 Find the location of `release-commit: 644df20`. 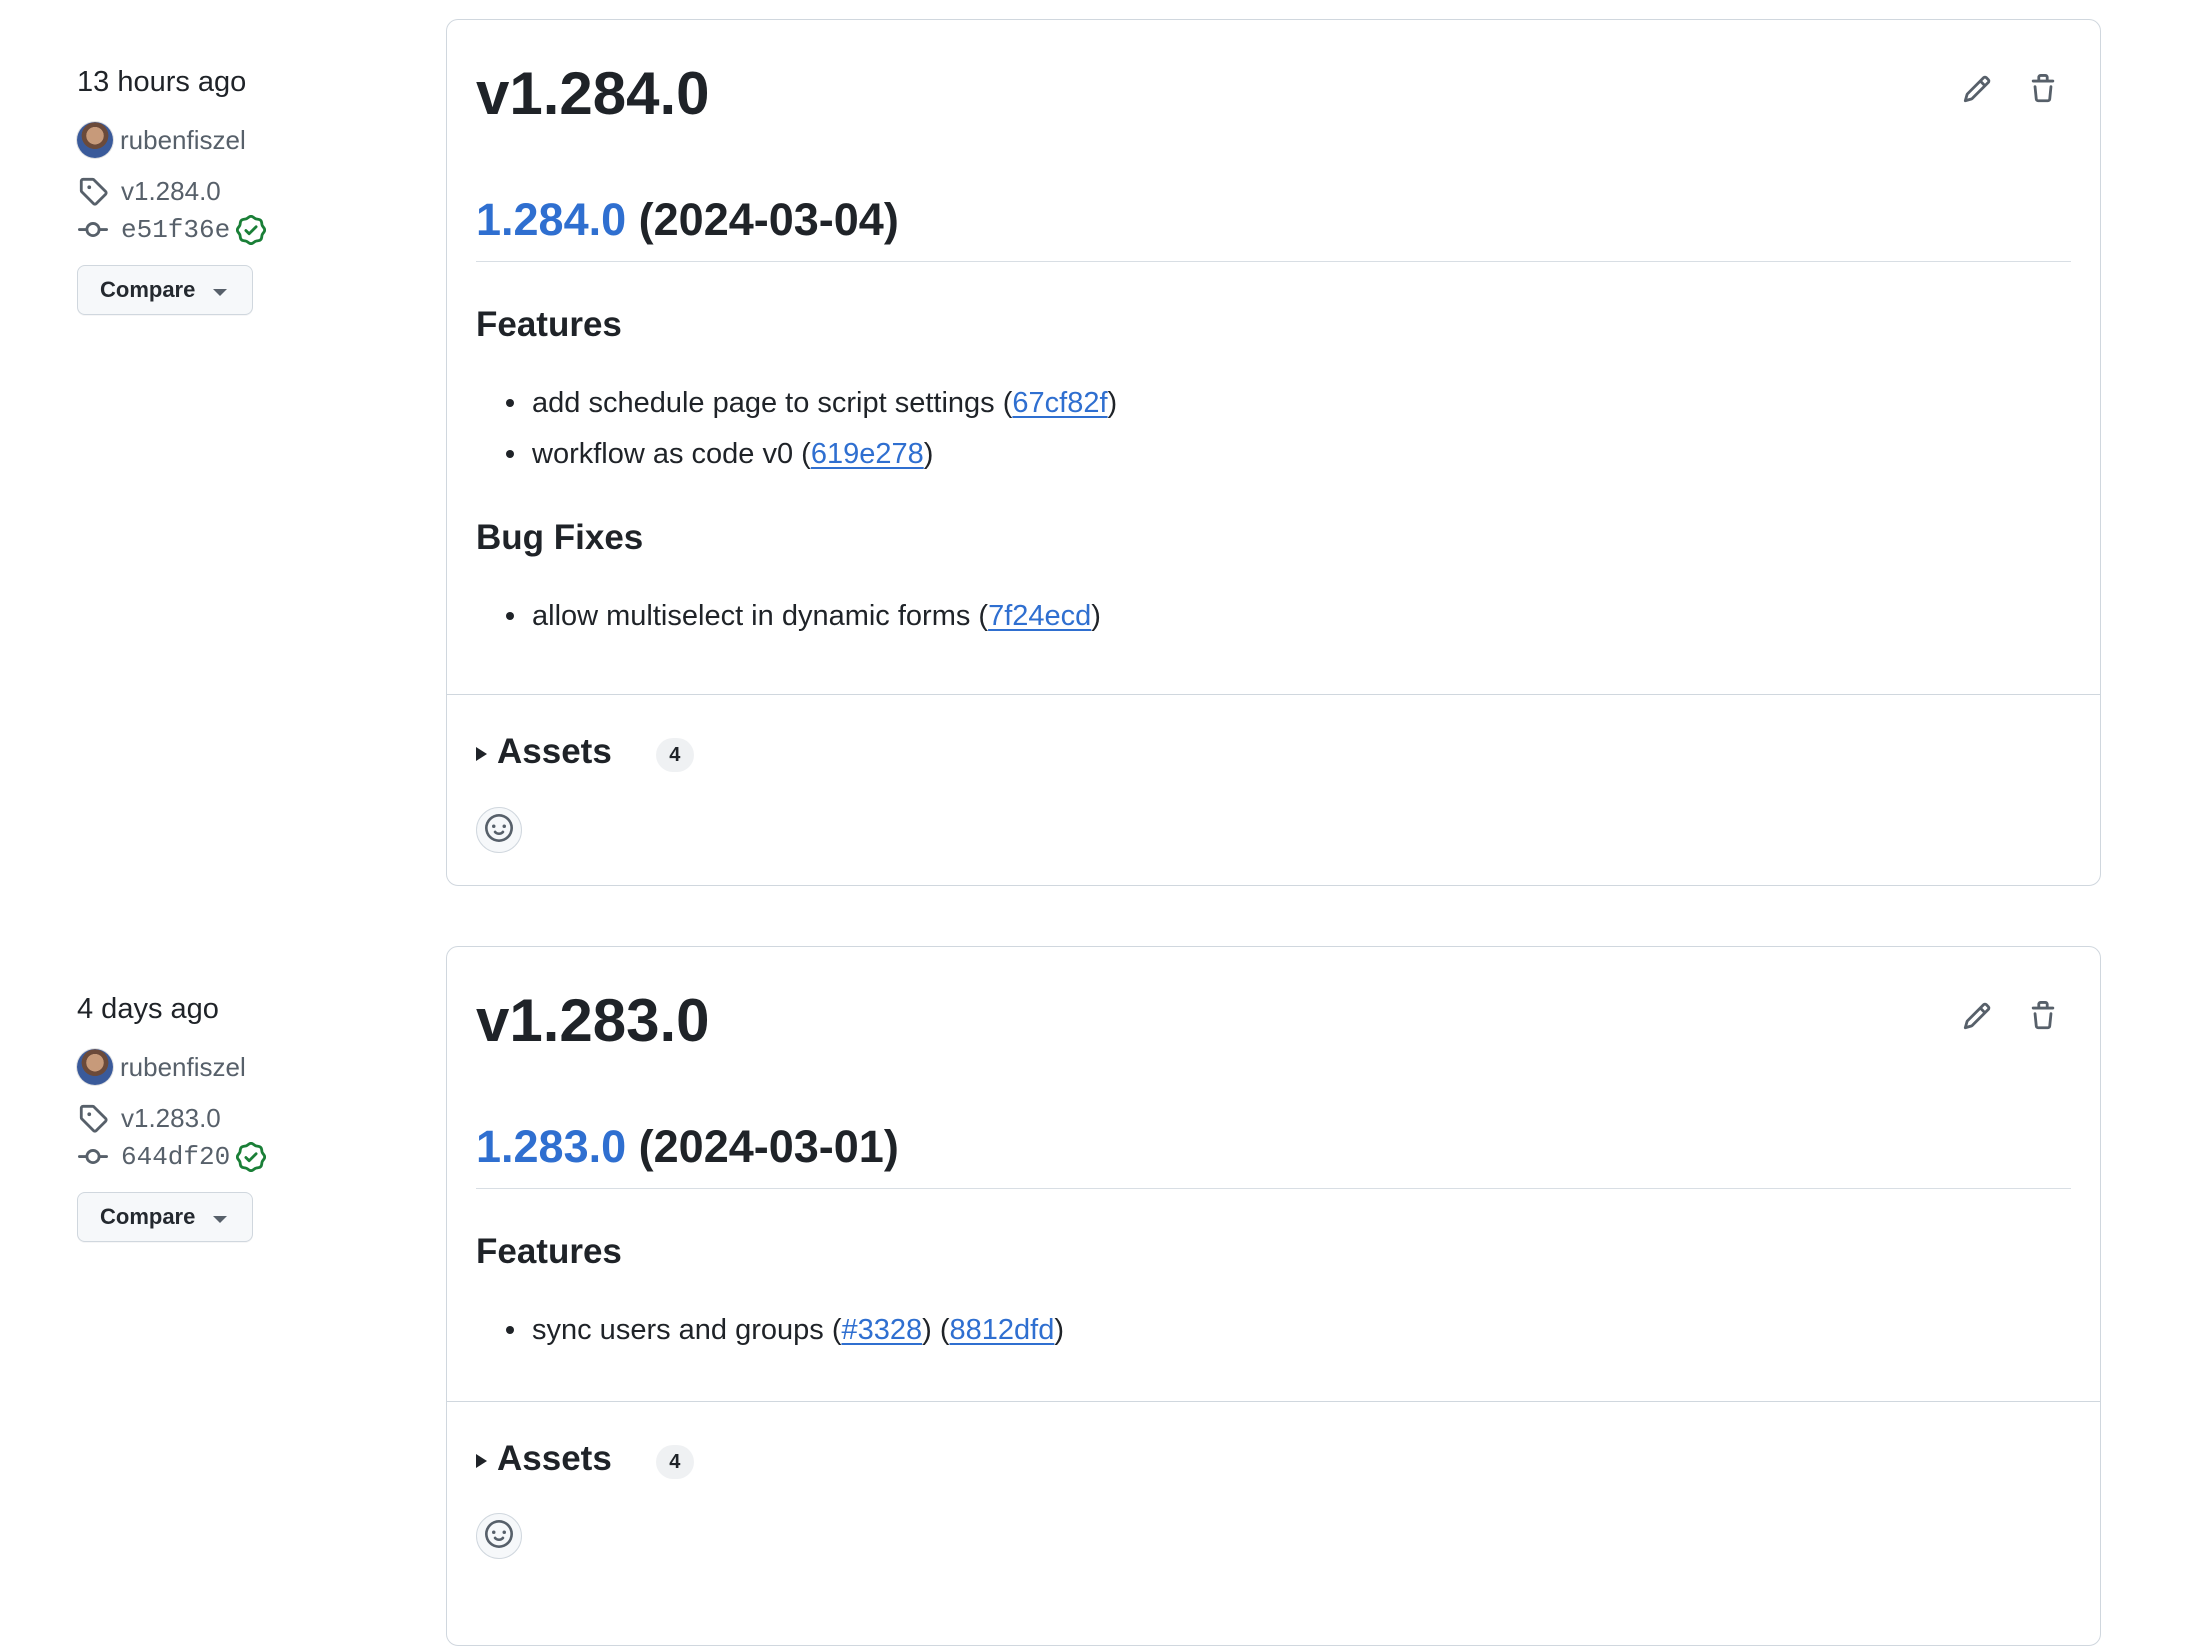

release-commit: 644df20 is located at coordinates (172, 1157).